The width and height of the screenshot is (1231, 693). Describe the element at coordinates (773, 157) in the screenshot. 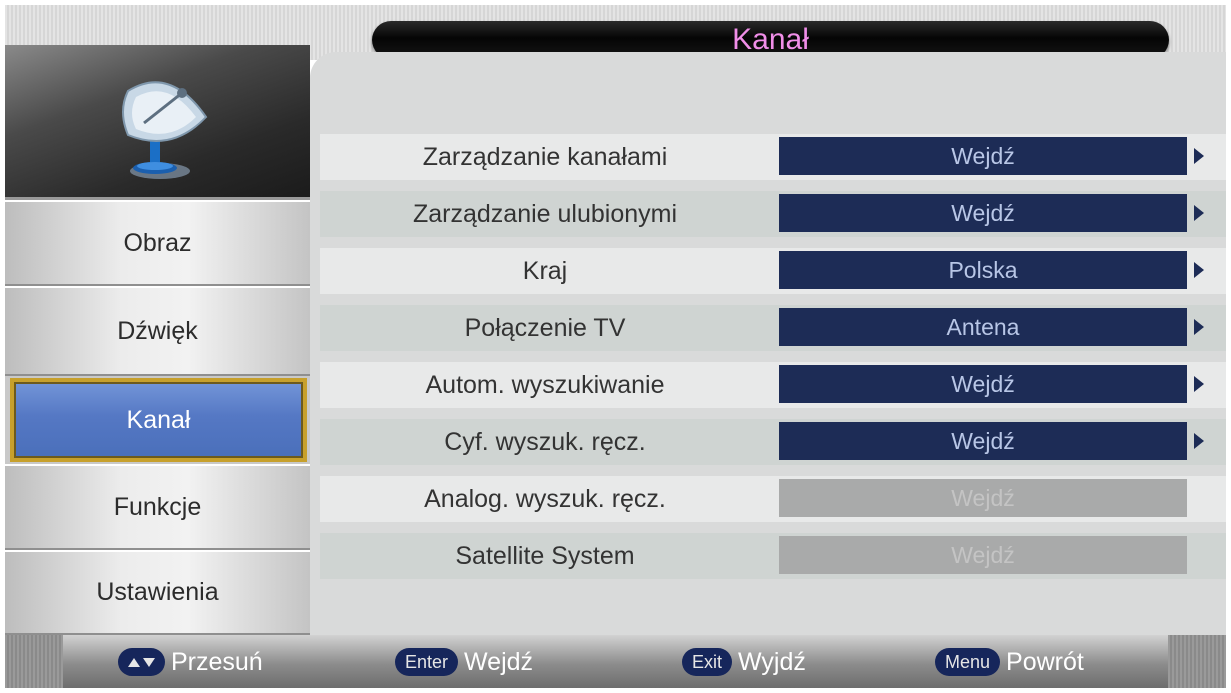

I see `menu-row-channel-management: Zarządzanie kanałami Wejdź` at that location.